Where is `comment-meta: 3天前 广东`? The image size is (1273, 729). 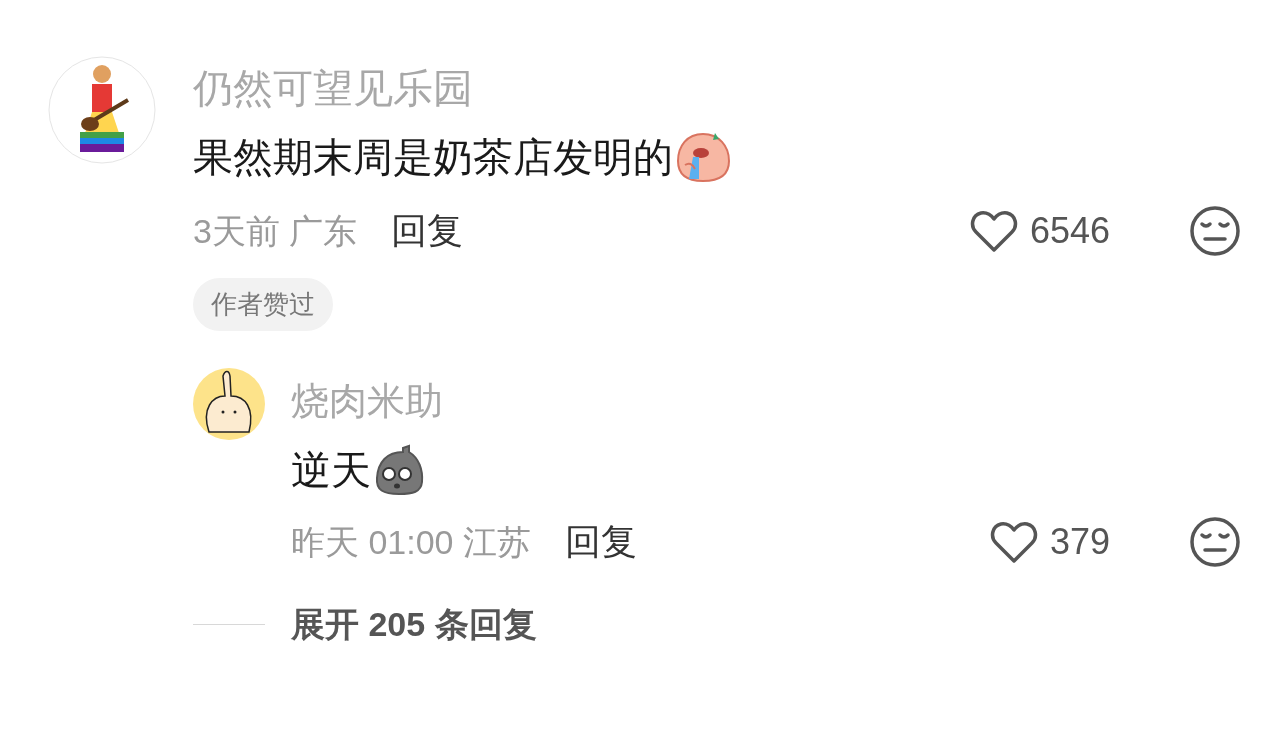 comment-meta: 3天前 广东 is located at coordinates (275, 231).